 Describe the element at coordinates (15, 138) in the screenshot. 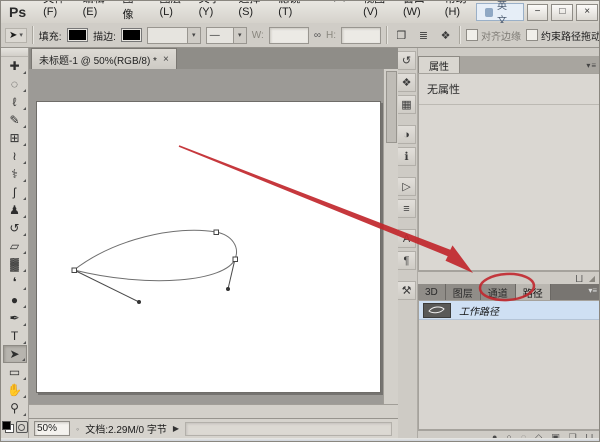

I see `crop-tool: ⊞` at that location.